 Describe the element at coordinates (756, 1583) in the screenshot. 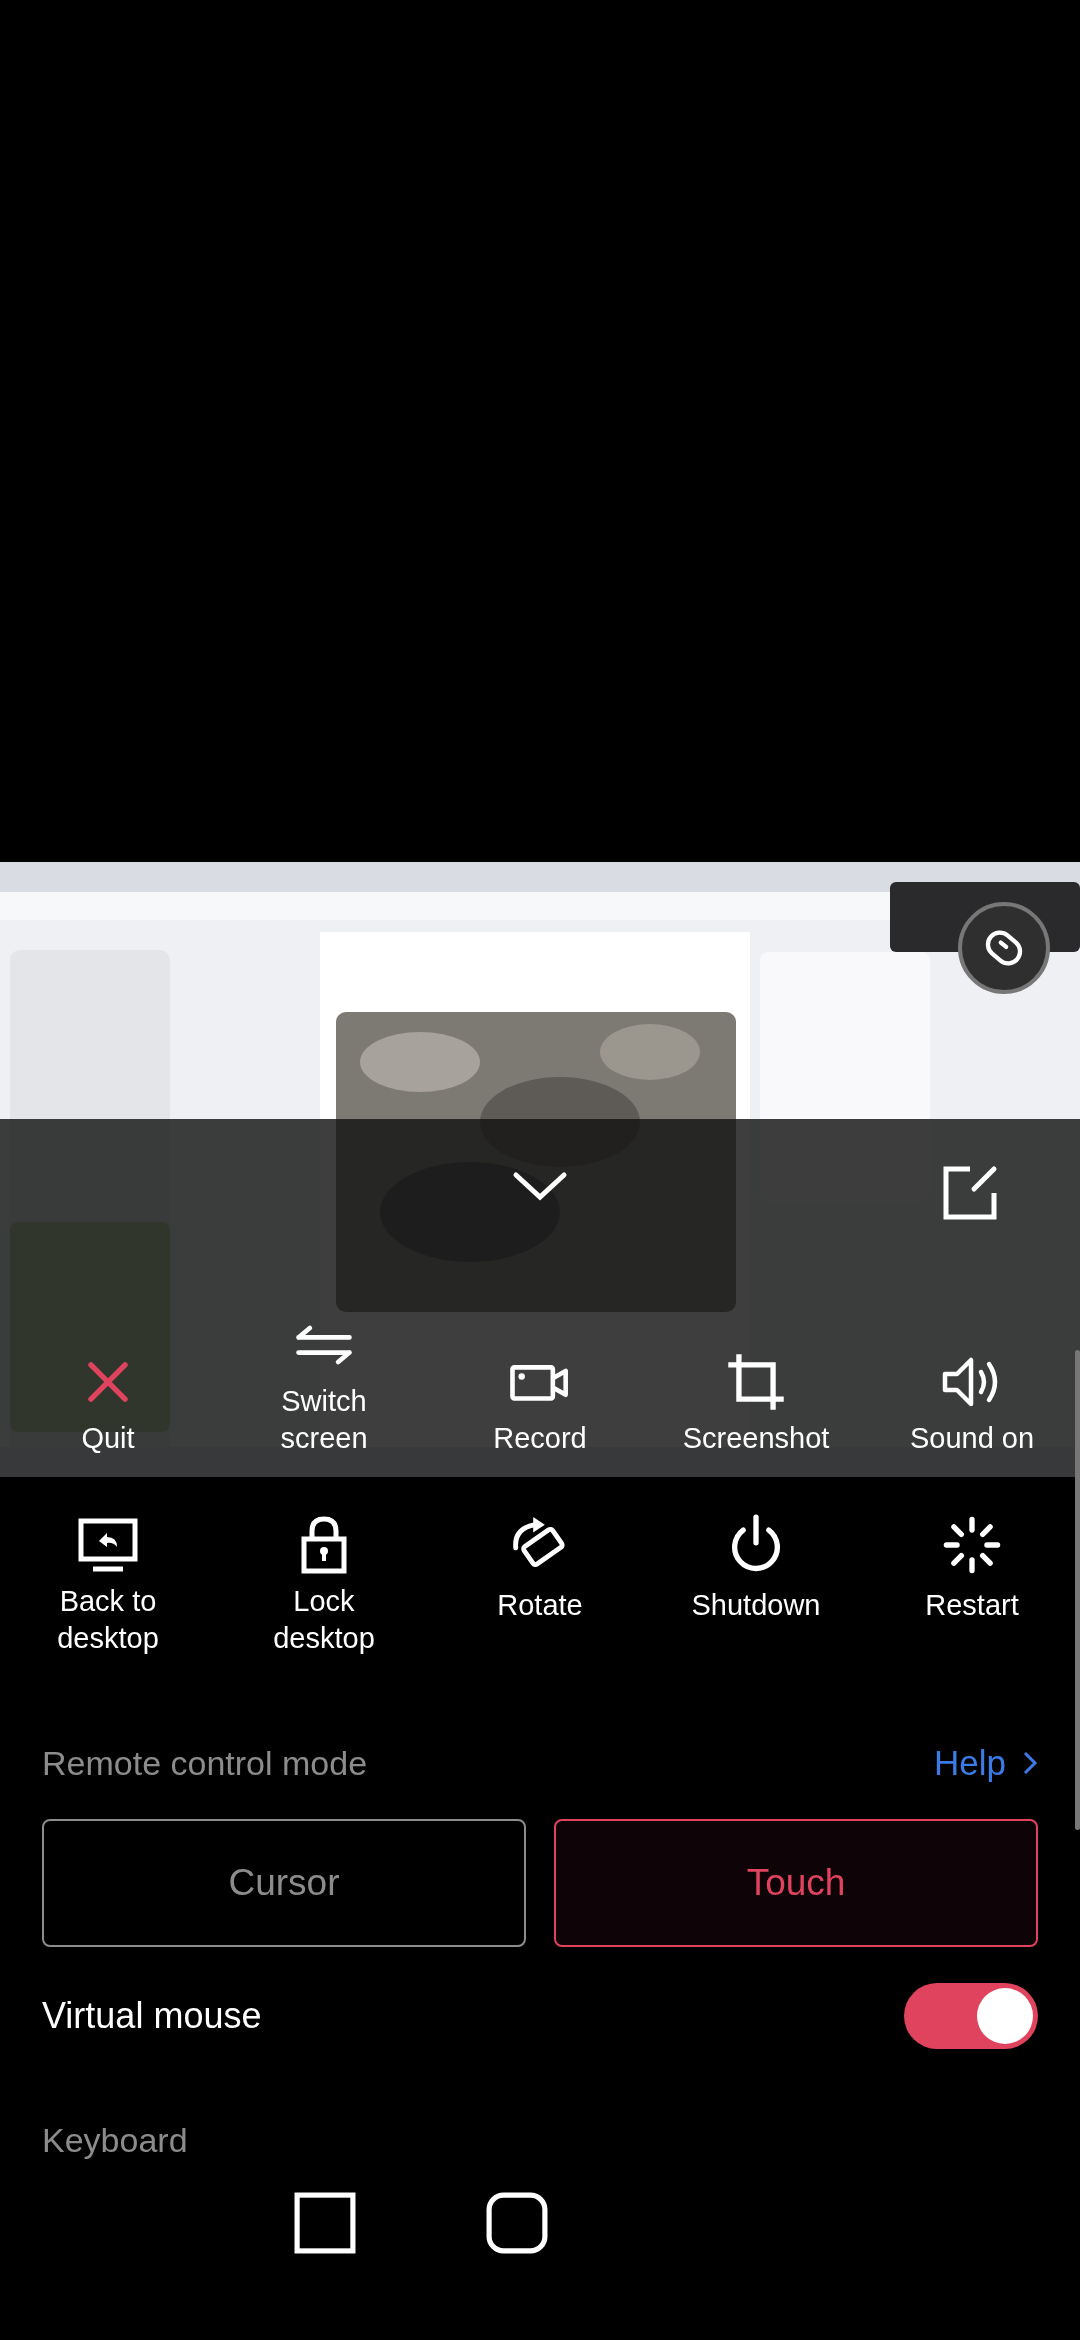

I see `action-button: Shutdown` at that location.